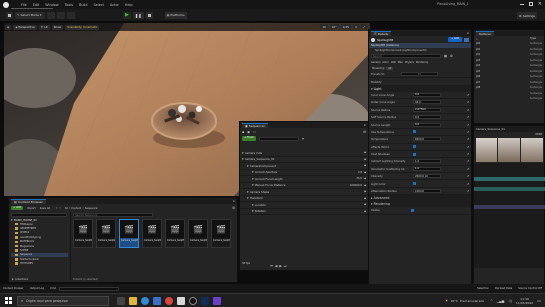  I want to click on transform-y-field, so click(429, 74).